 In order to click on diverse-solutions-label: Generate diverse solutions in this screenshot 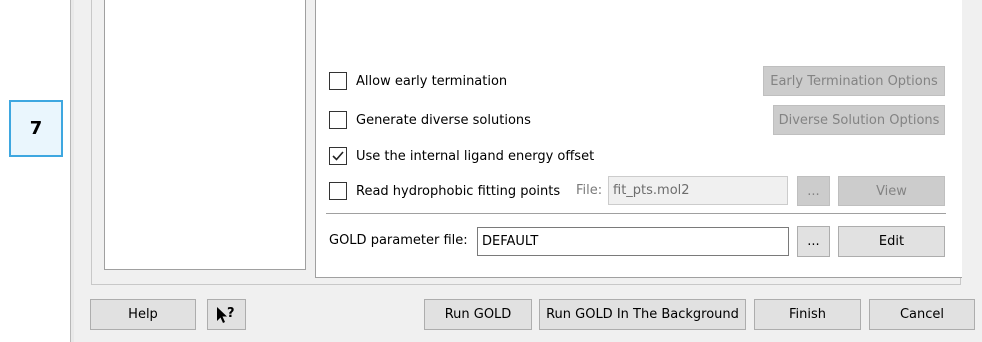, I will do `click(443, 120)`.